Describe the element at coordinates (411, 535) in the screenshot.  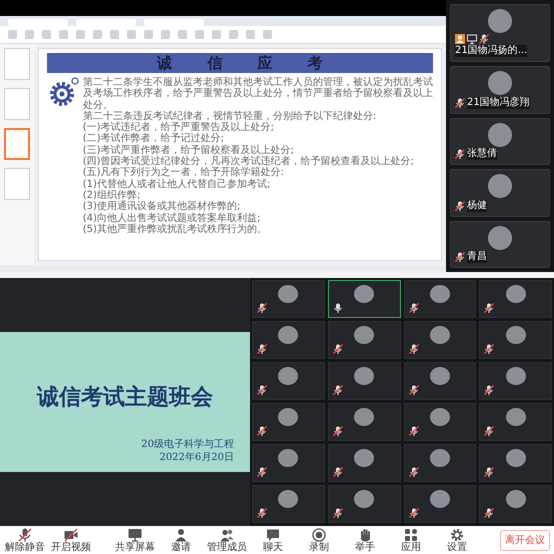
I see `apps-grid-icon` at that location.